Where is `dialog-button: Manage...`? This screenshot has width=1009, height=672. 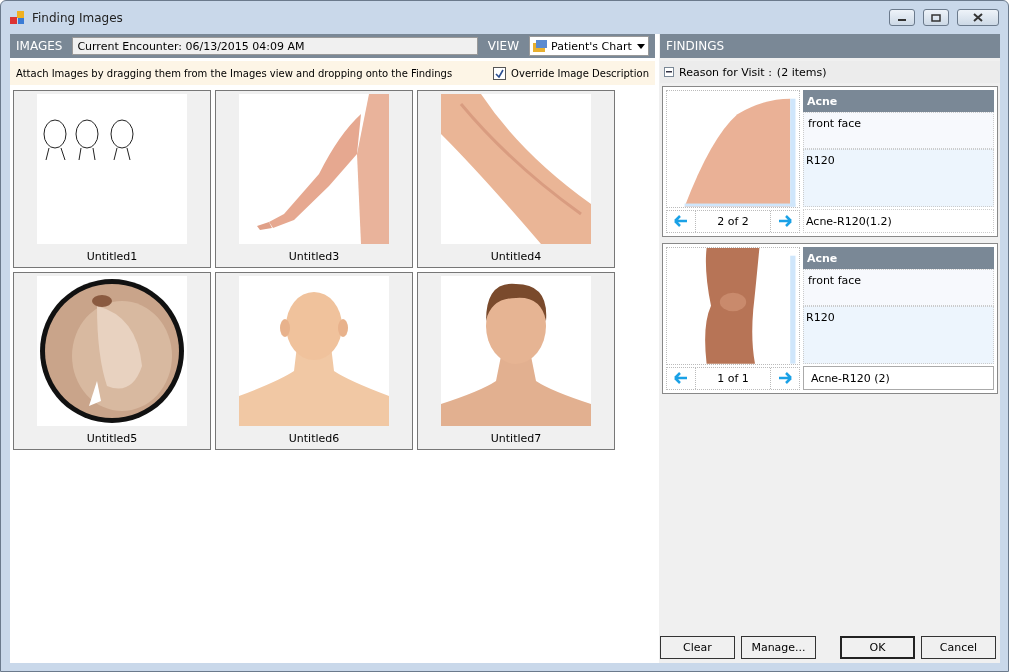 dialog-button: Manage... is located at coordinates (778, 647).